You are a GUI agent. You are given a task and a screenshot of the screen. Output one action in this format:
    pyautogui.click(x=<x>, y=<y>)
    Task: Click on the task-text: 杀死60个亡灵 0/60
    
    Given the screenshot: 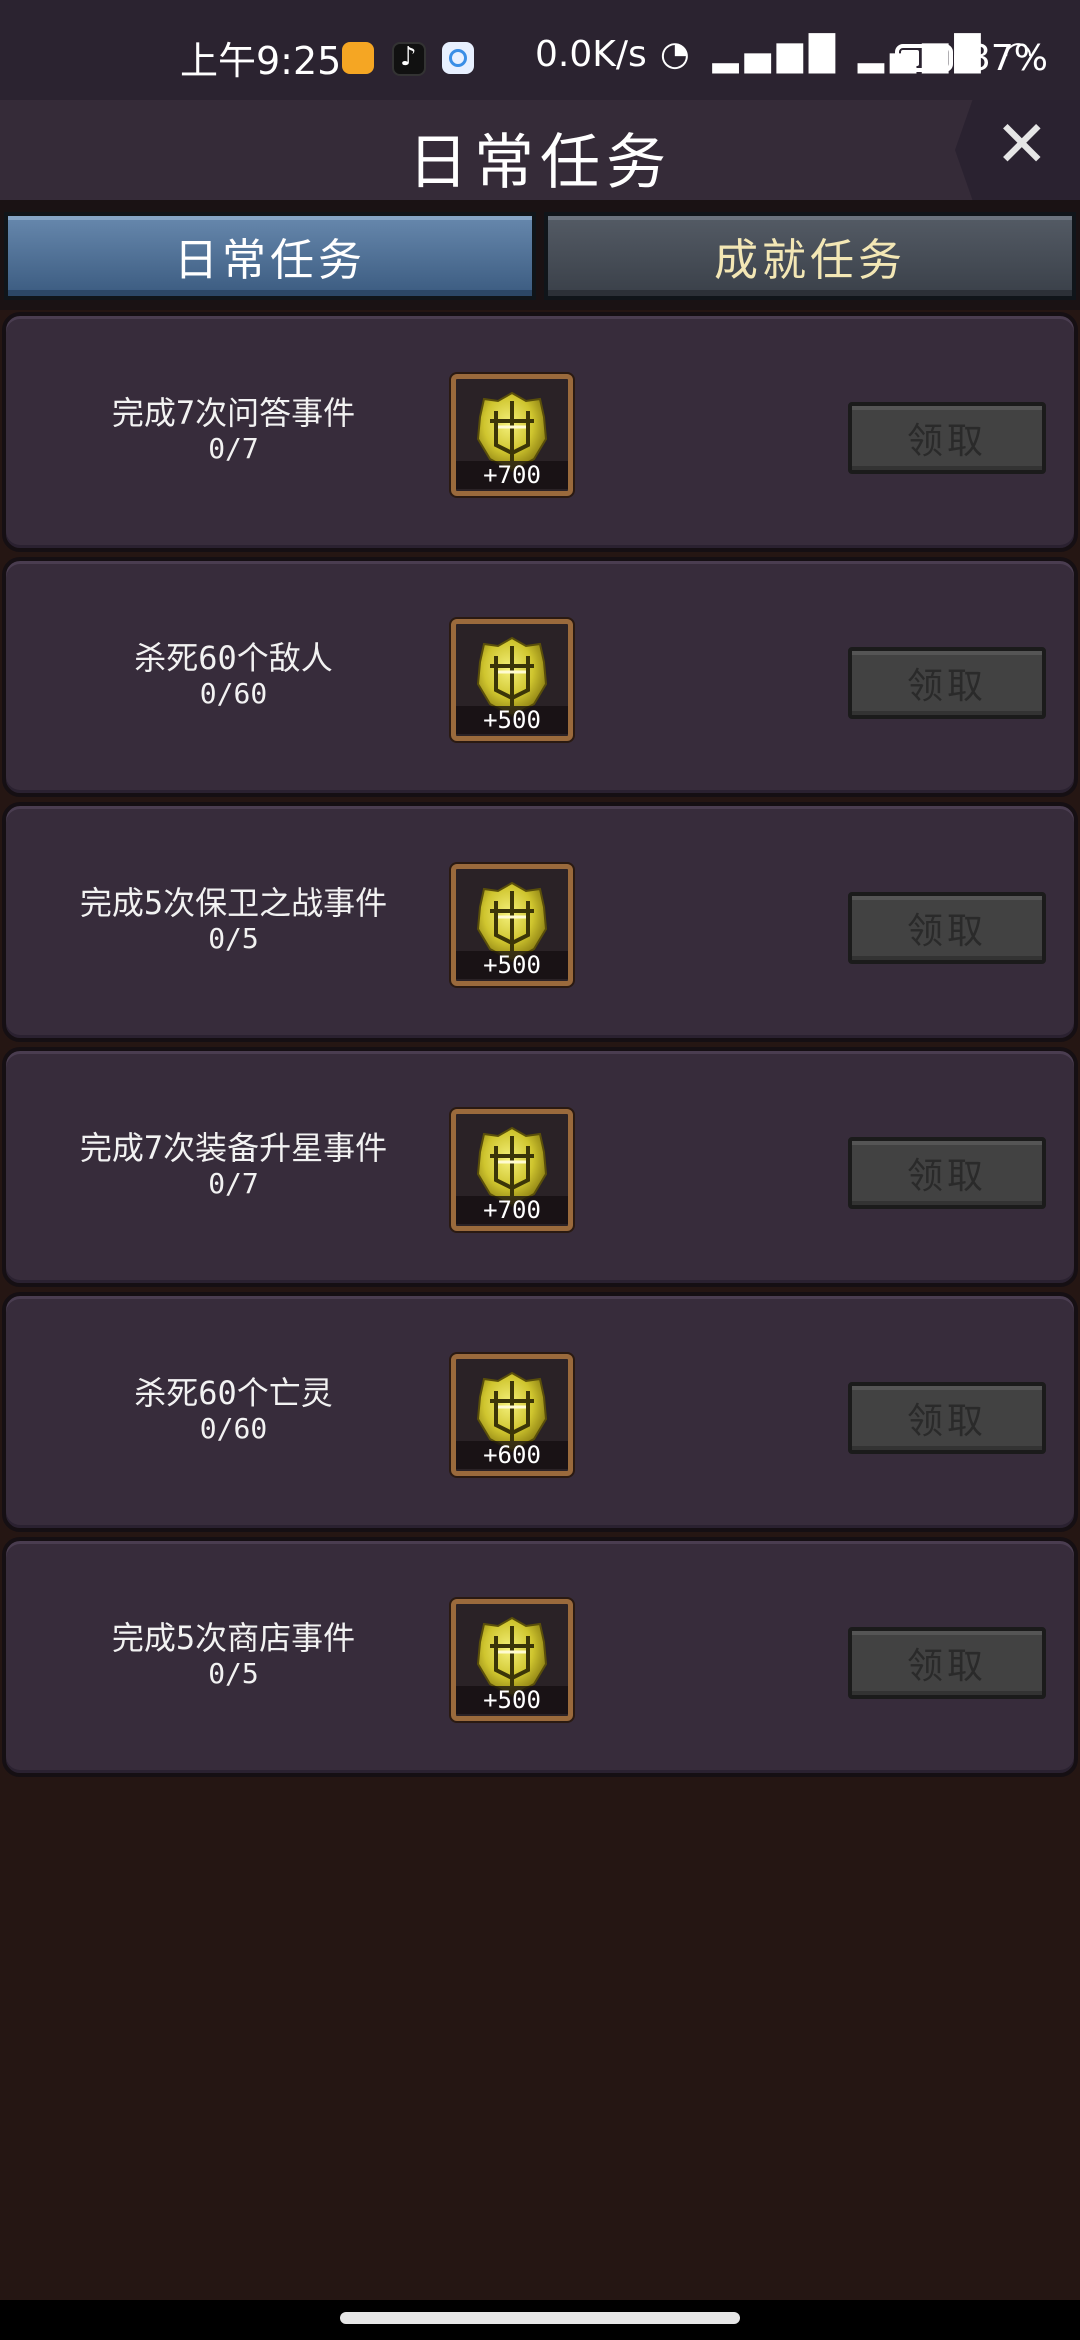 What is the action you would take?
    pyautogui.click(x=233, y=1410)
    